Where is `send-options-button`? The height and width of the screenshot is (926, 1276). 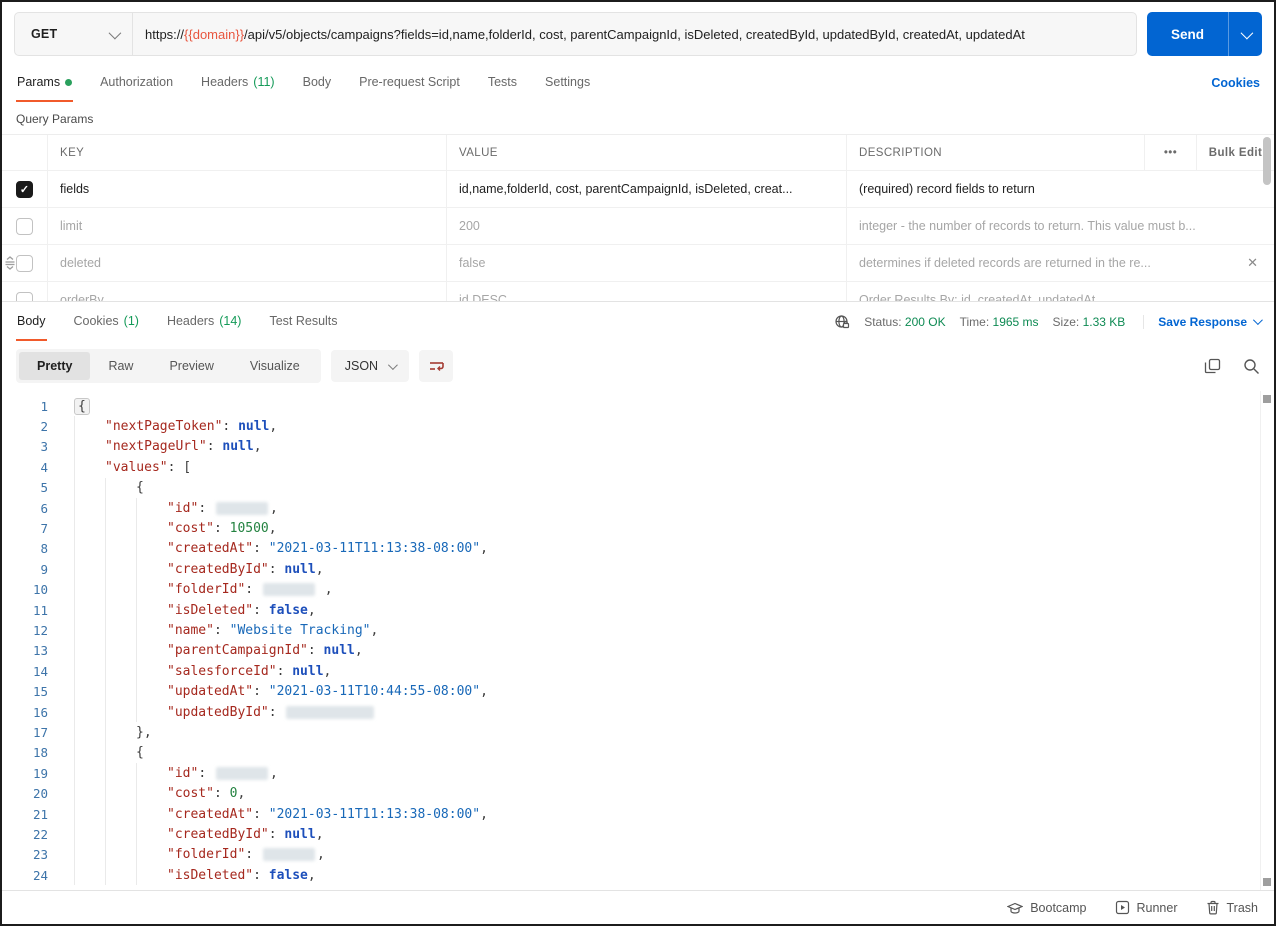 send-options-button is located at coordinates (1245, 34).